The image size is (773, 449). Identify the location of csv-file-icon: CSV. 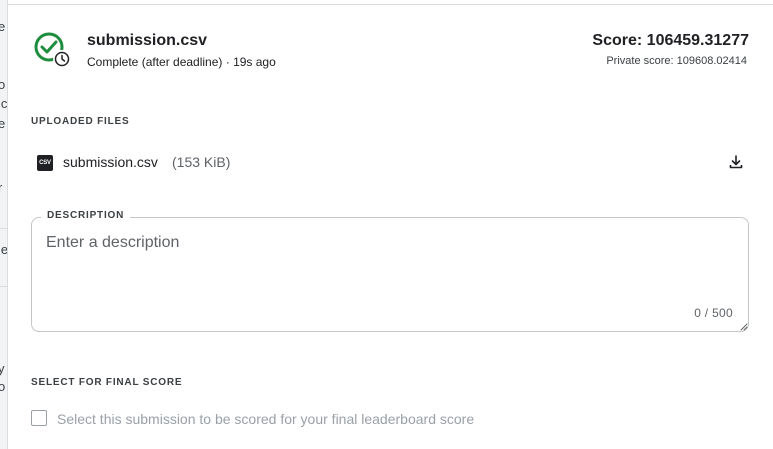
(45, 163).